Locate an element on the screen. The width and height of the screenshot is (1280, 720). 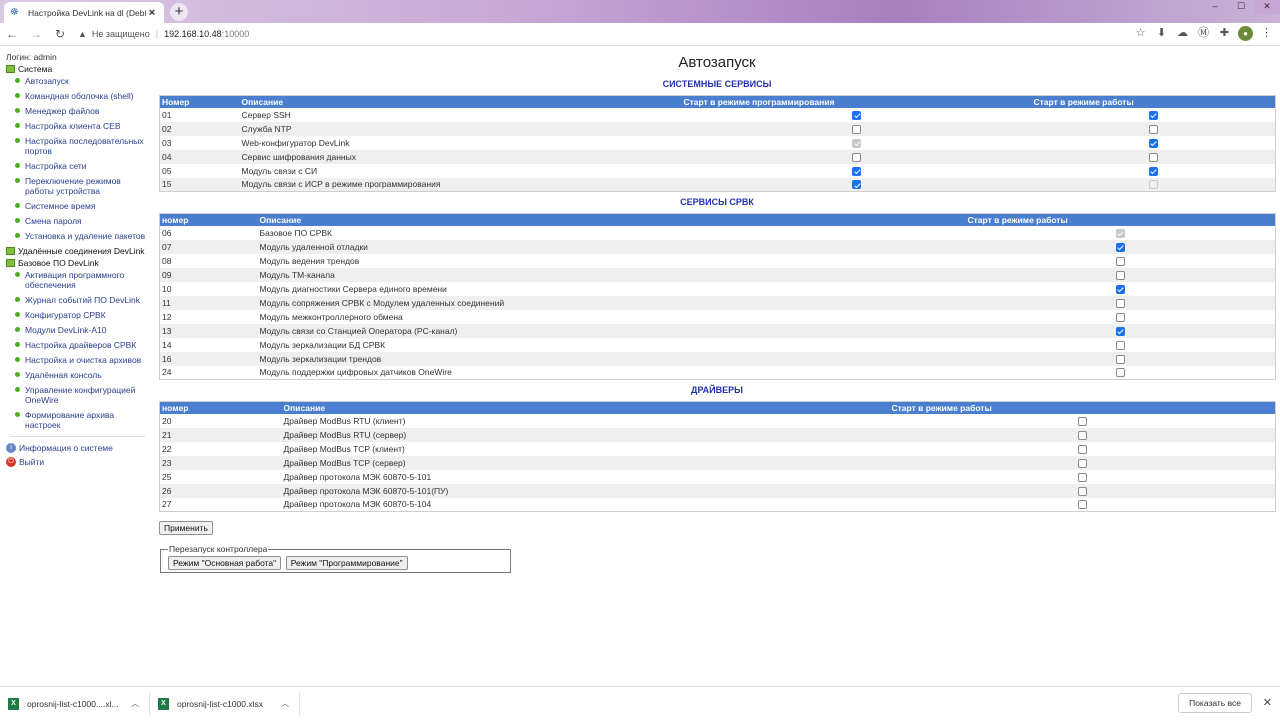
sidebar-item: Настройка и очистка архивов is located at coordinates (83, 360).